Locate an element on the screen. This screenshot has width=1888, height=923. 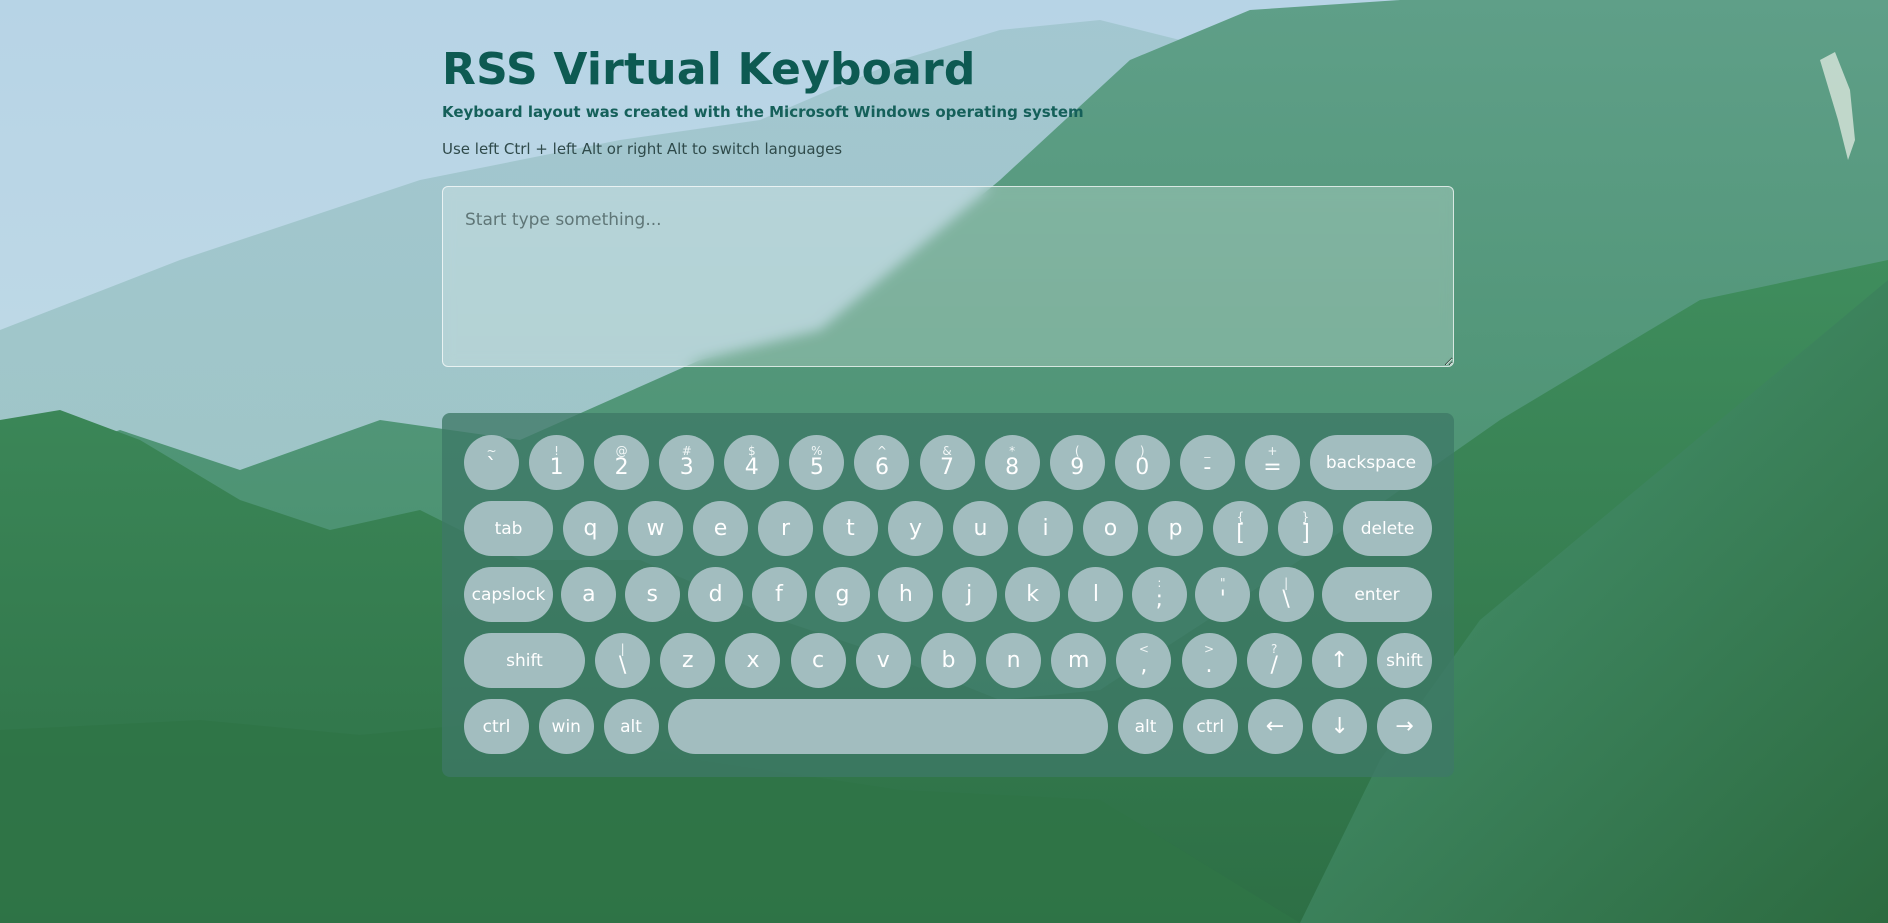
key-j: j is located at coordinates (969, 594).